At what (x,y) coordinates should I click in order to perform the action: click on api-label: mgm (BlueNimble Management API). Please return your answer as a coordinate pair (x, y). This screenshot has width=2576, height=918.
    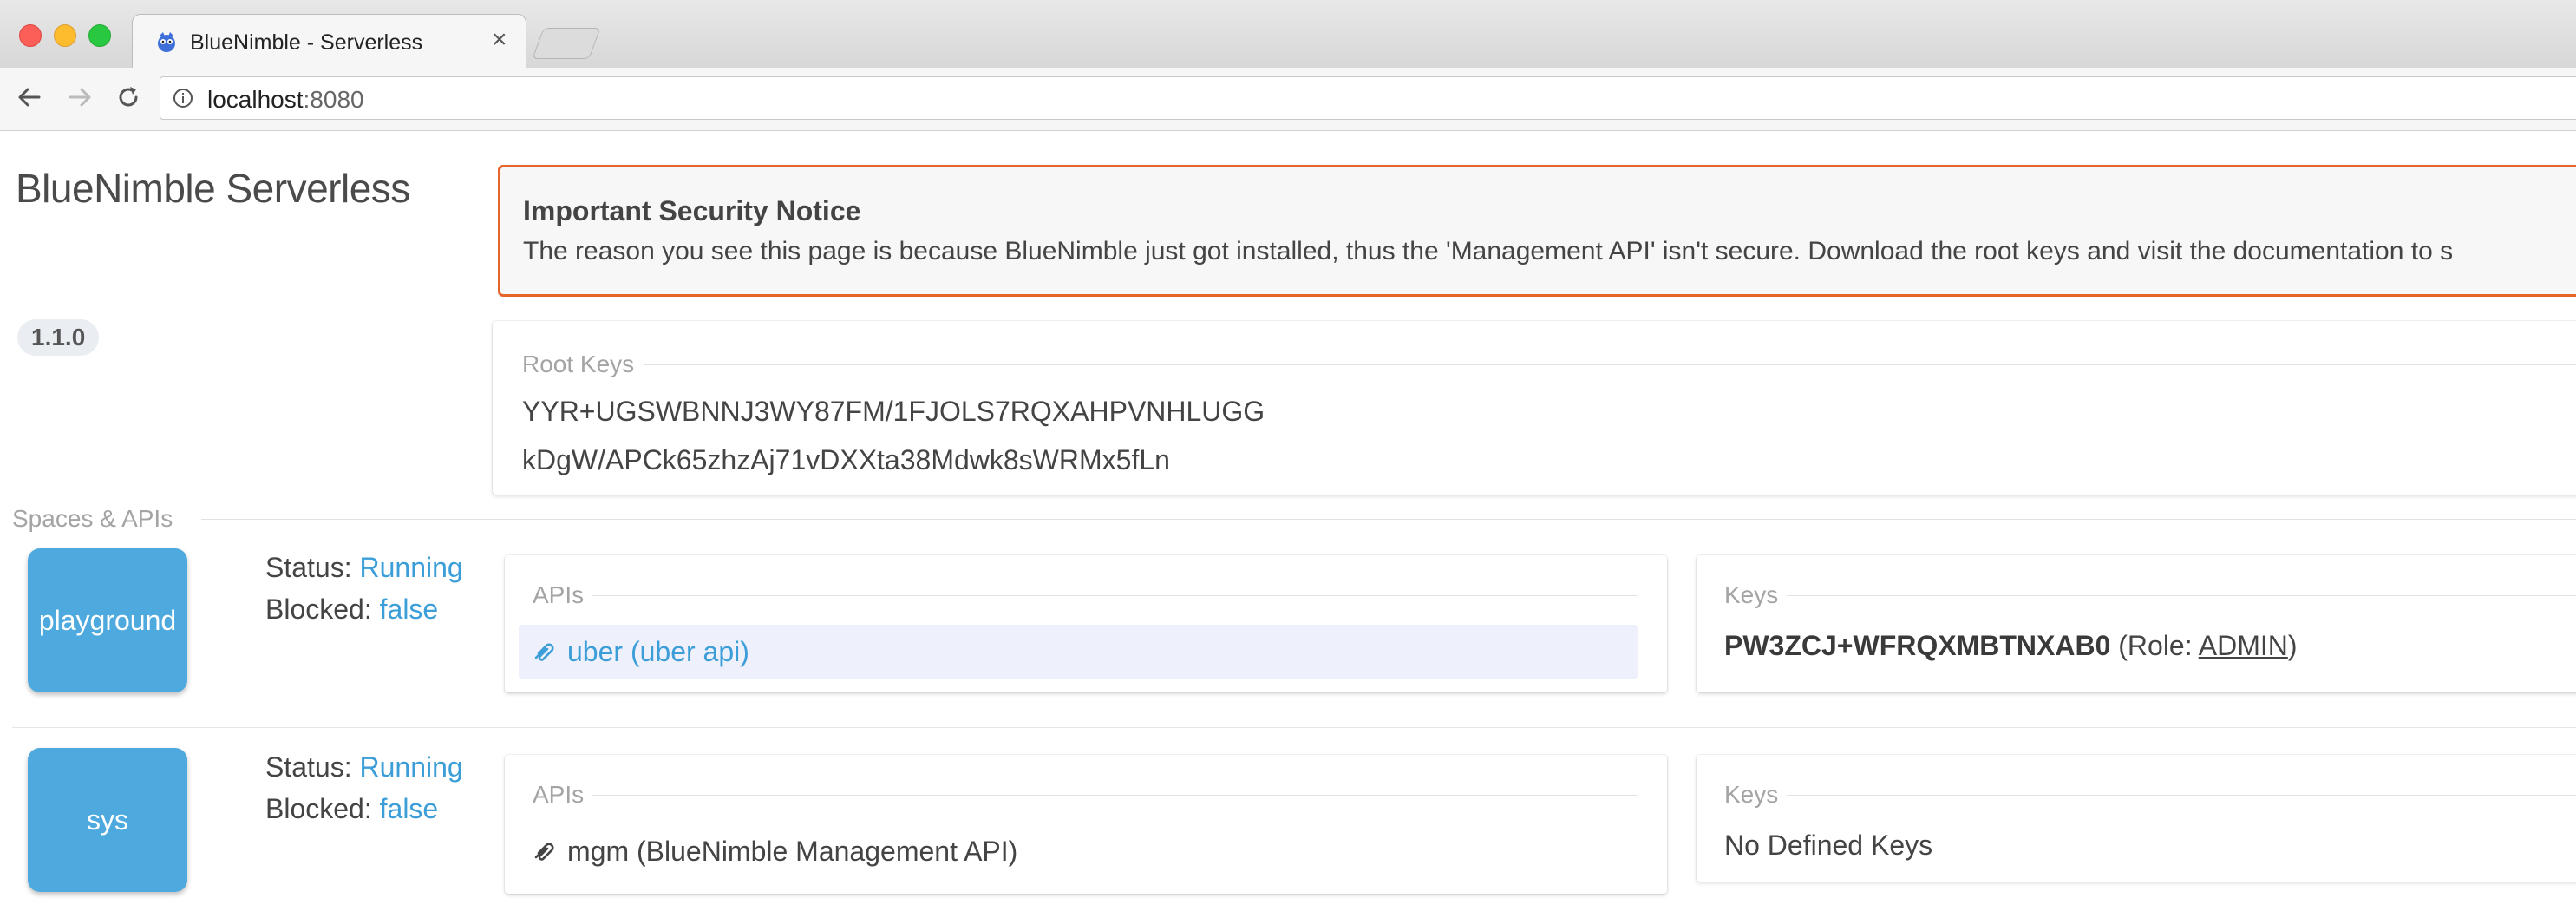
    Looking at the image, I should click on (792, 851).